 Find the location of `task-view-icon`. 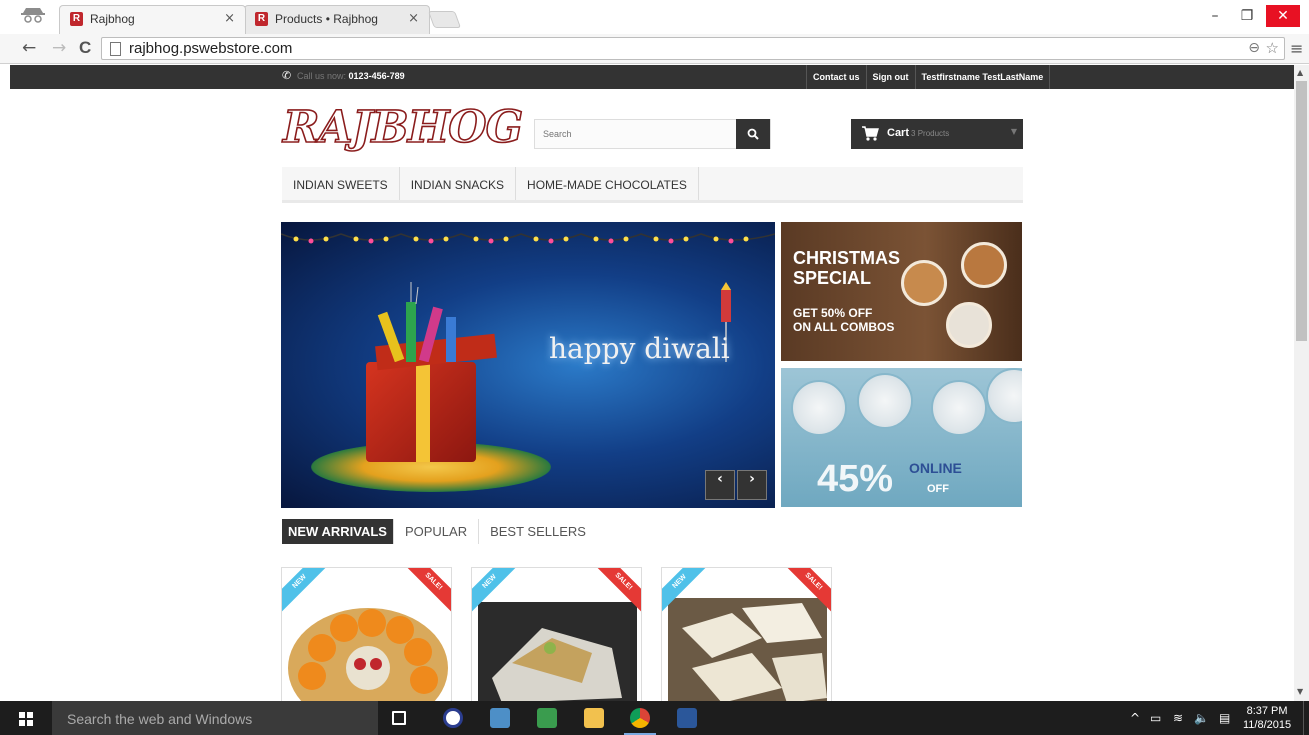

task-view-icon is located at coordinates (399, 718).